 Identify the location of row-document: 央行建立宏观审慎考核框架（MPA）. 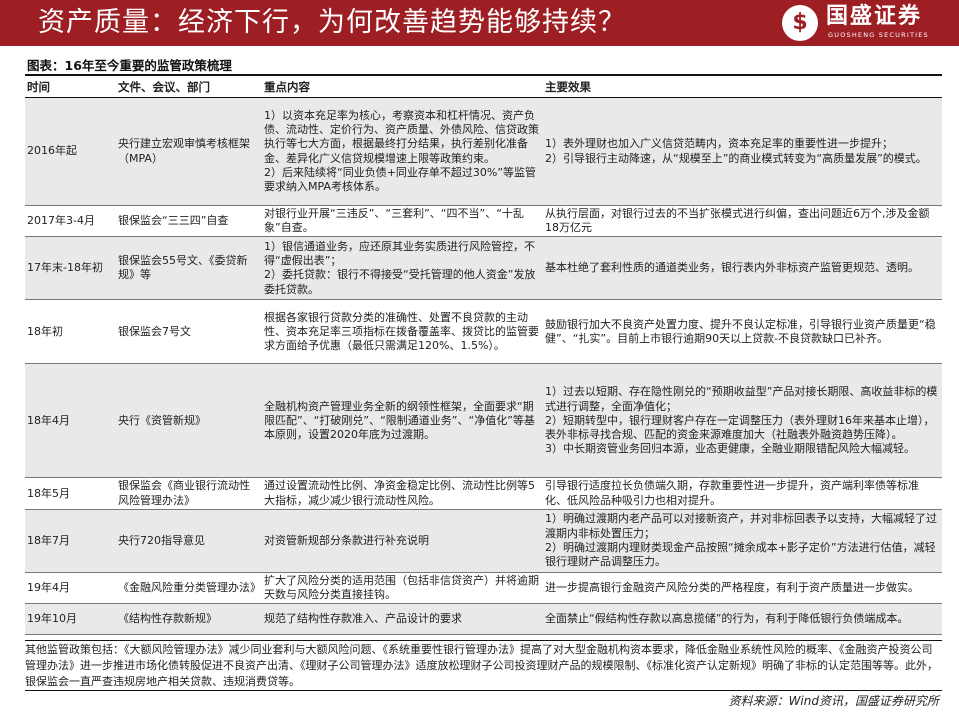
(189, 151).